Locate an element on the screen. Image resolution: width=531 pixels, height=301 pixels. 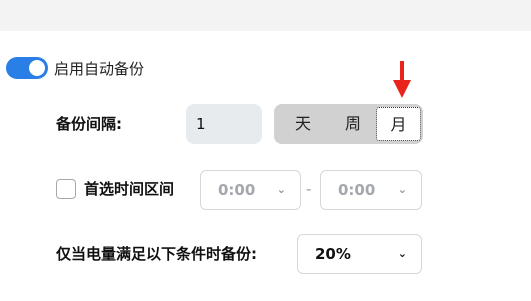
end-time-value: 0:00 is located at coordinates (357, 190).